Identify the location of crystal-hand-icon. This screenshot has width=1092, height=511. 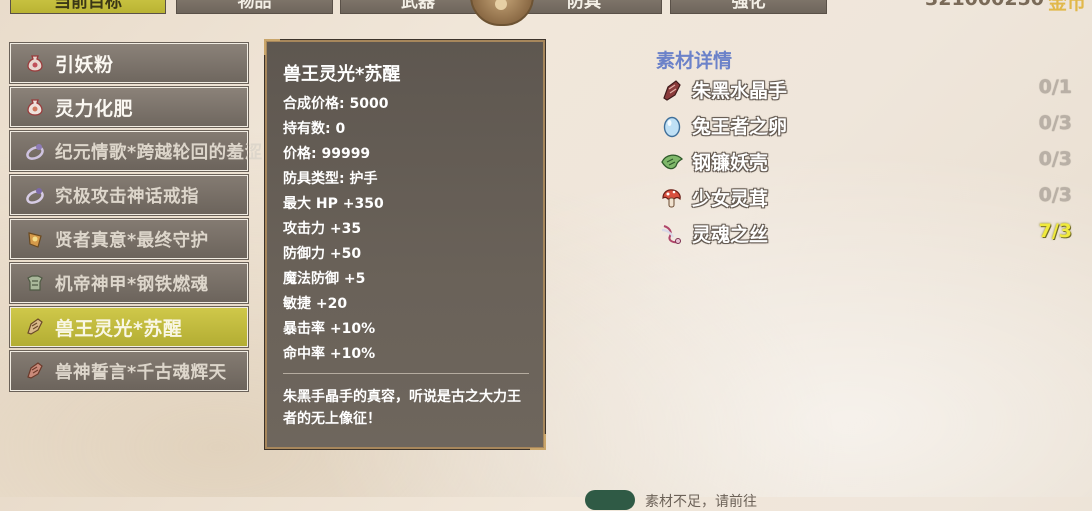
(672, 90).